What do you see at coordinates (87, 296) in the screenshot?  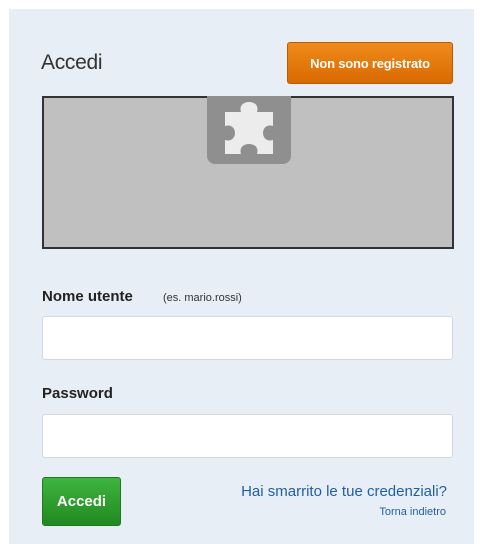 I see `username-label: Nome utente` at bounding box center [87, 296].